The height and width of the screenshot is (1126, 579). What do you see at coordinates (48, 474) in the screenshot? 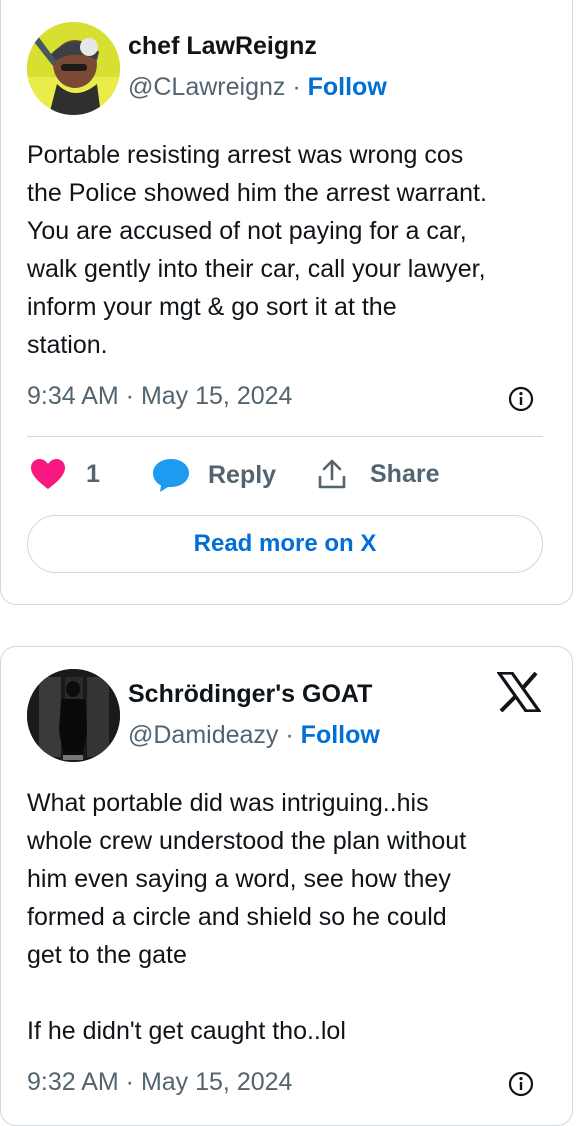
I see `heart-icon` at bounding box center [48, 474].